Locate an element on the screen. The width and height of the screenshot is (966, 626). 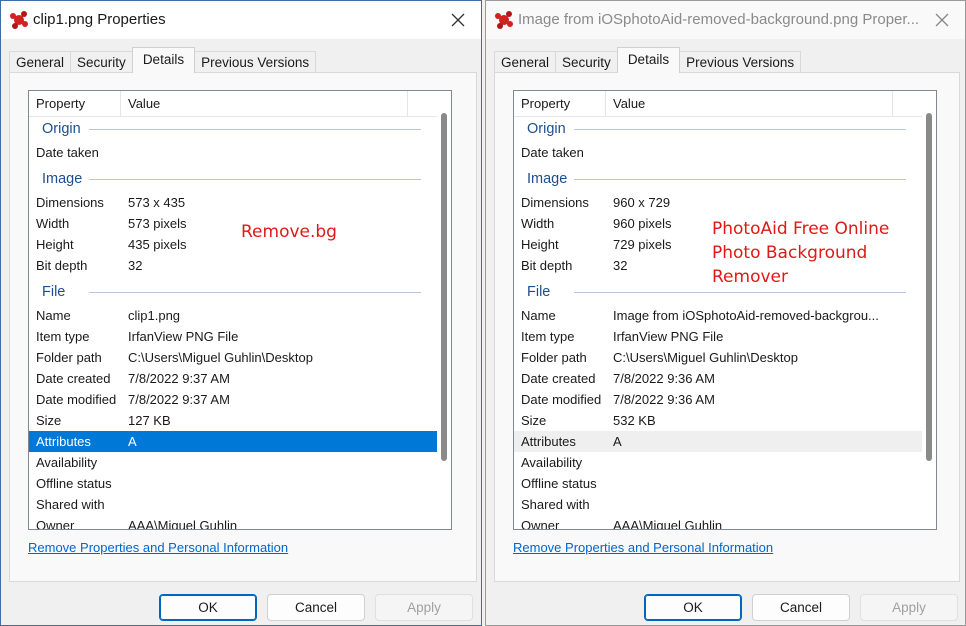
list-item: Date modified 7/8/2022 9:36 AM is located at coordinates (718, 399).